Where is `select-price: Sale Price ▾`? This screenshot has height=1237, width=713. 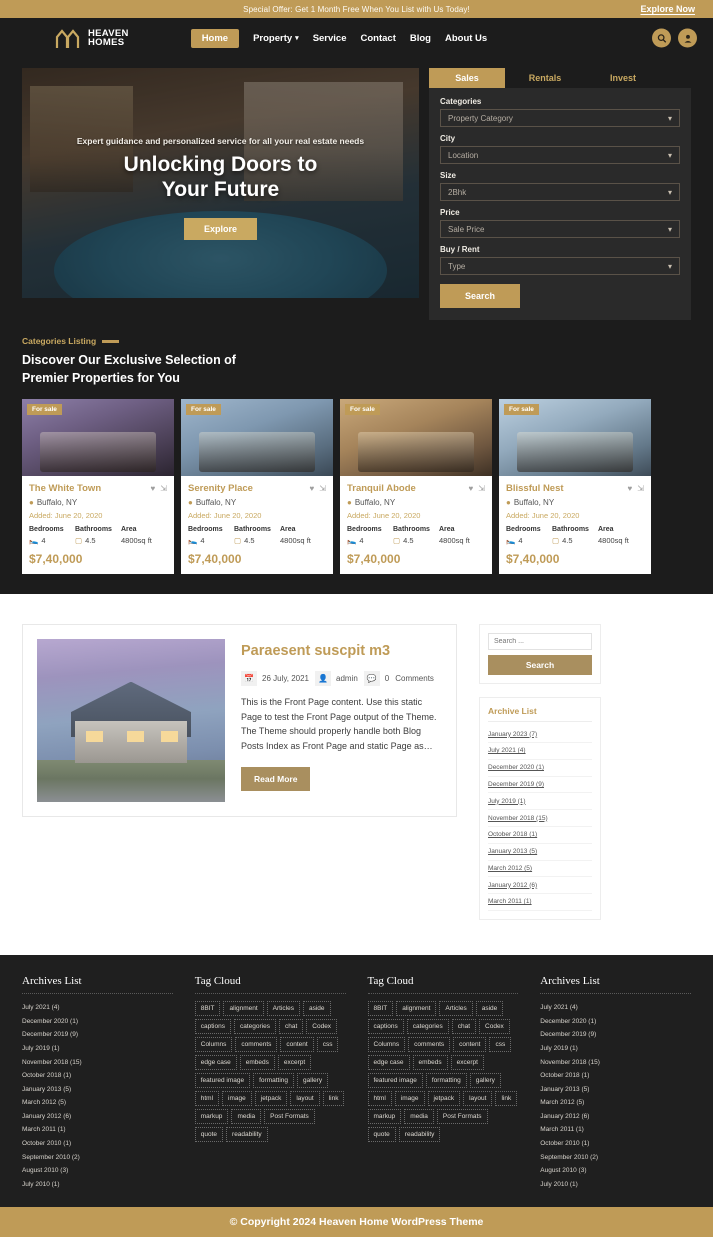
select-price: Sale Price ▾ is located at coordinates (560, 229).